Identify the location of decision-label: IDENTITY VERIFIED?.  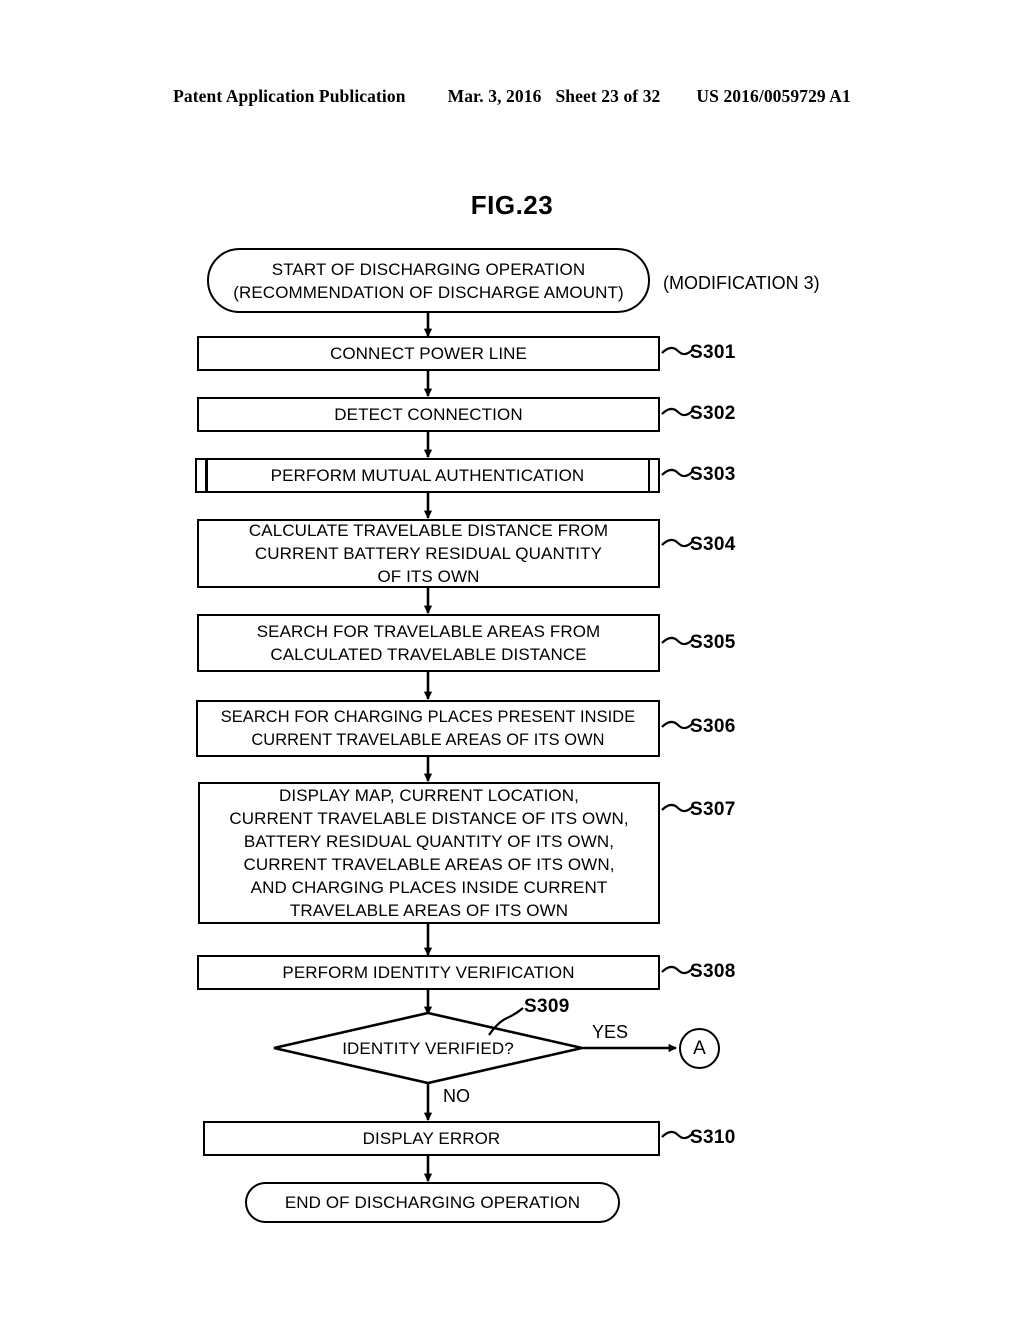
(428, 1048).